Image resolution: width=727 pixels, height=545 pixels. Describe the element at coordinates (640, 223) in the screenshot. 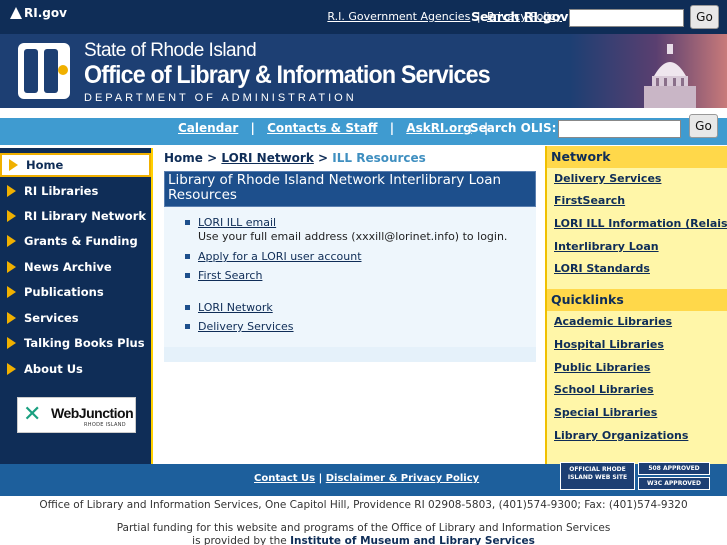

I see `network-link-lori-ill-information: LORI ILL Information (Relais)` at that location.